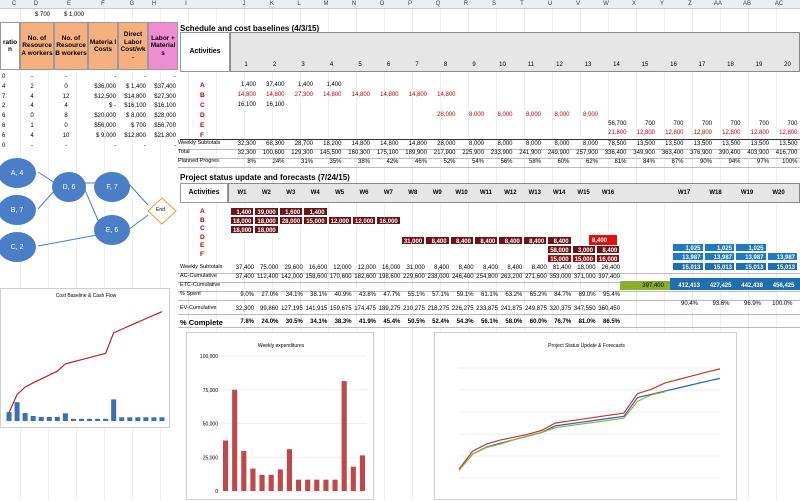 The height and width of the screenshot is (501, 800). What do you see at coordinates (747, 4) in the screenshot?
I see `column-header: AB` at bounding box center [747, 4].